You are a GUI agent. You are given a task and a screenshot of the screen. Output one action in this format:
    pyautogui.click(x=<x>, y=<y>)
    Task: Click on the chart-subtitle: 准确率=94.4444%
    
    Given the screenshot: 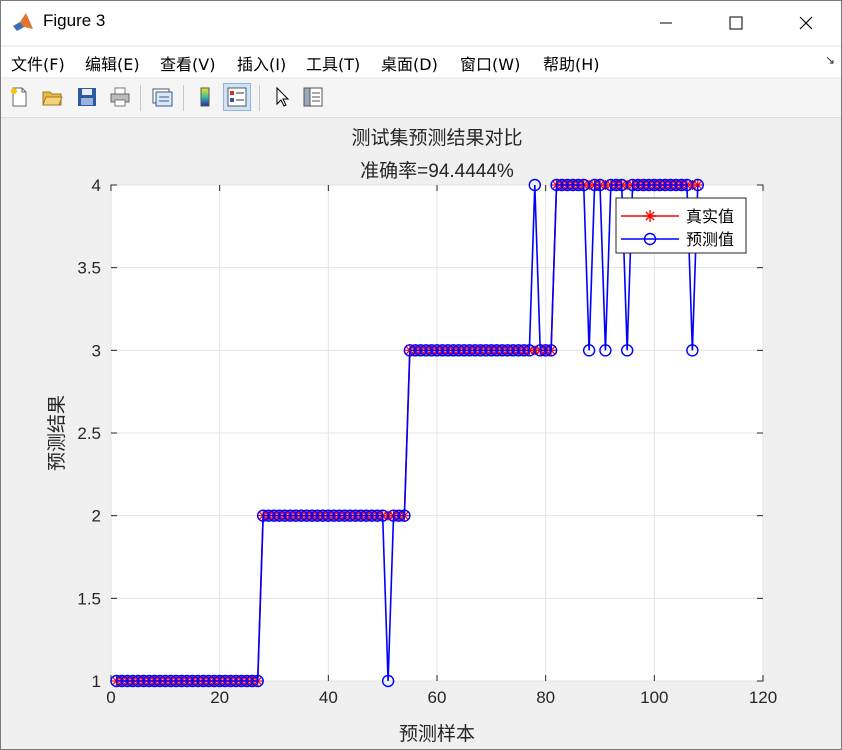 What is the action you would take?
    pyautogui.click(x=437, y=171)
    